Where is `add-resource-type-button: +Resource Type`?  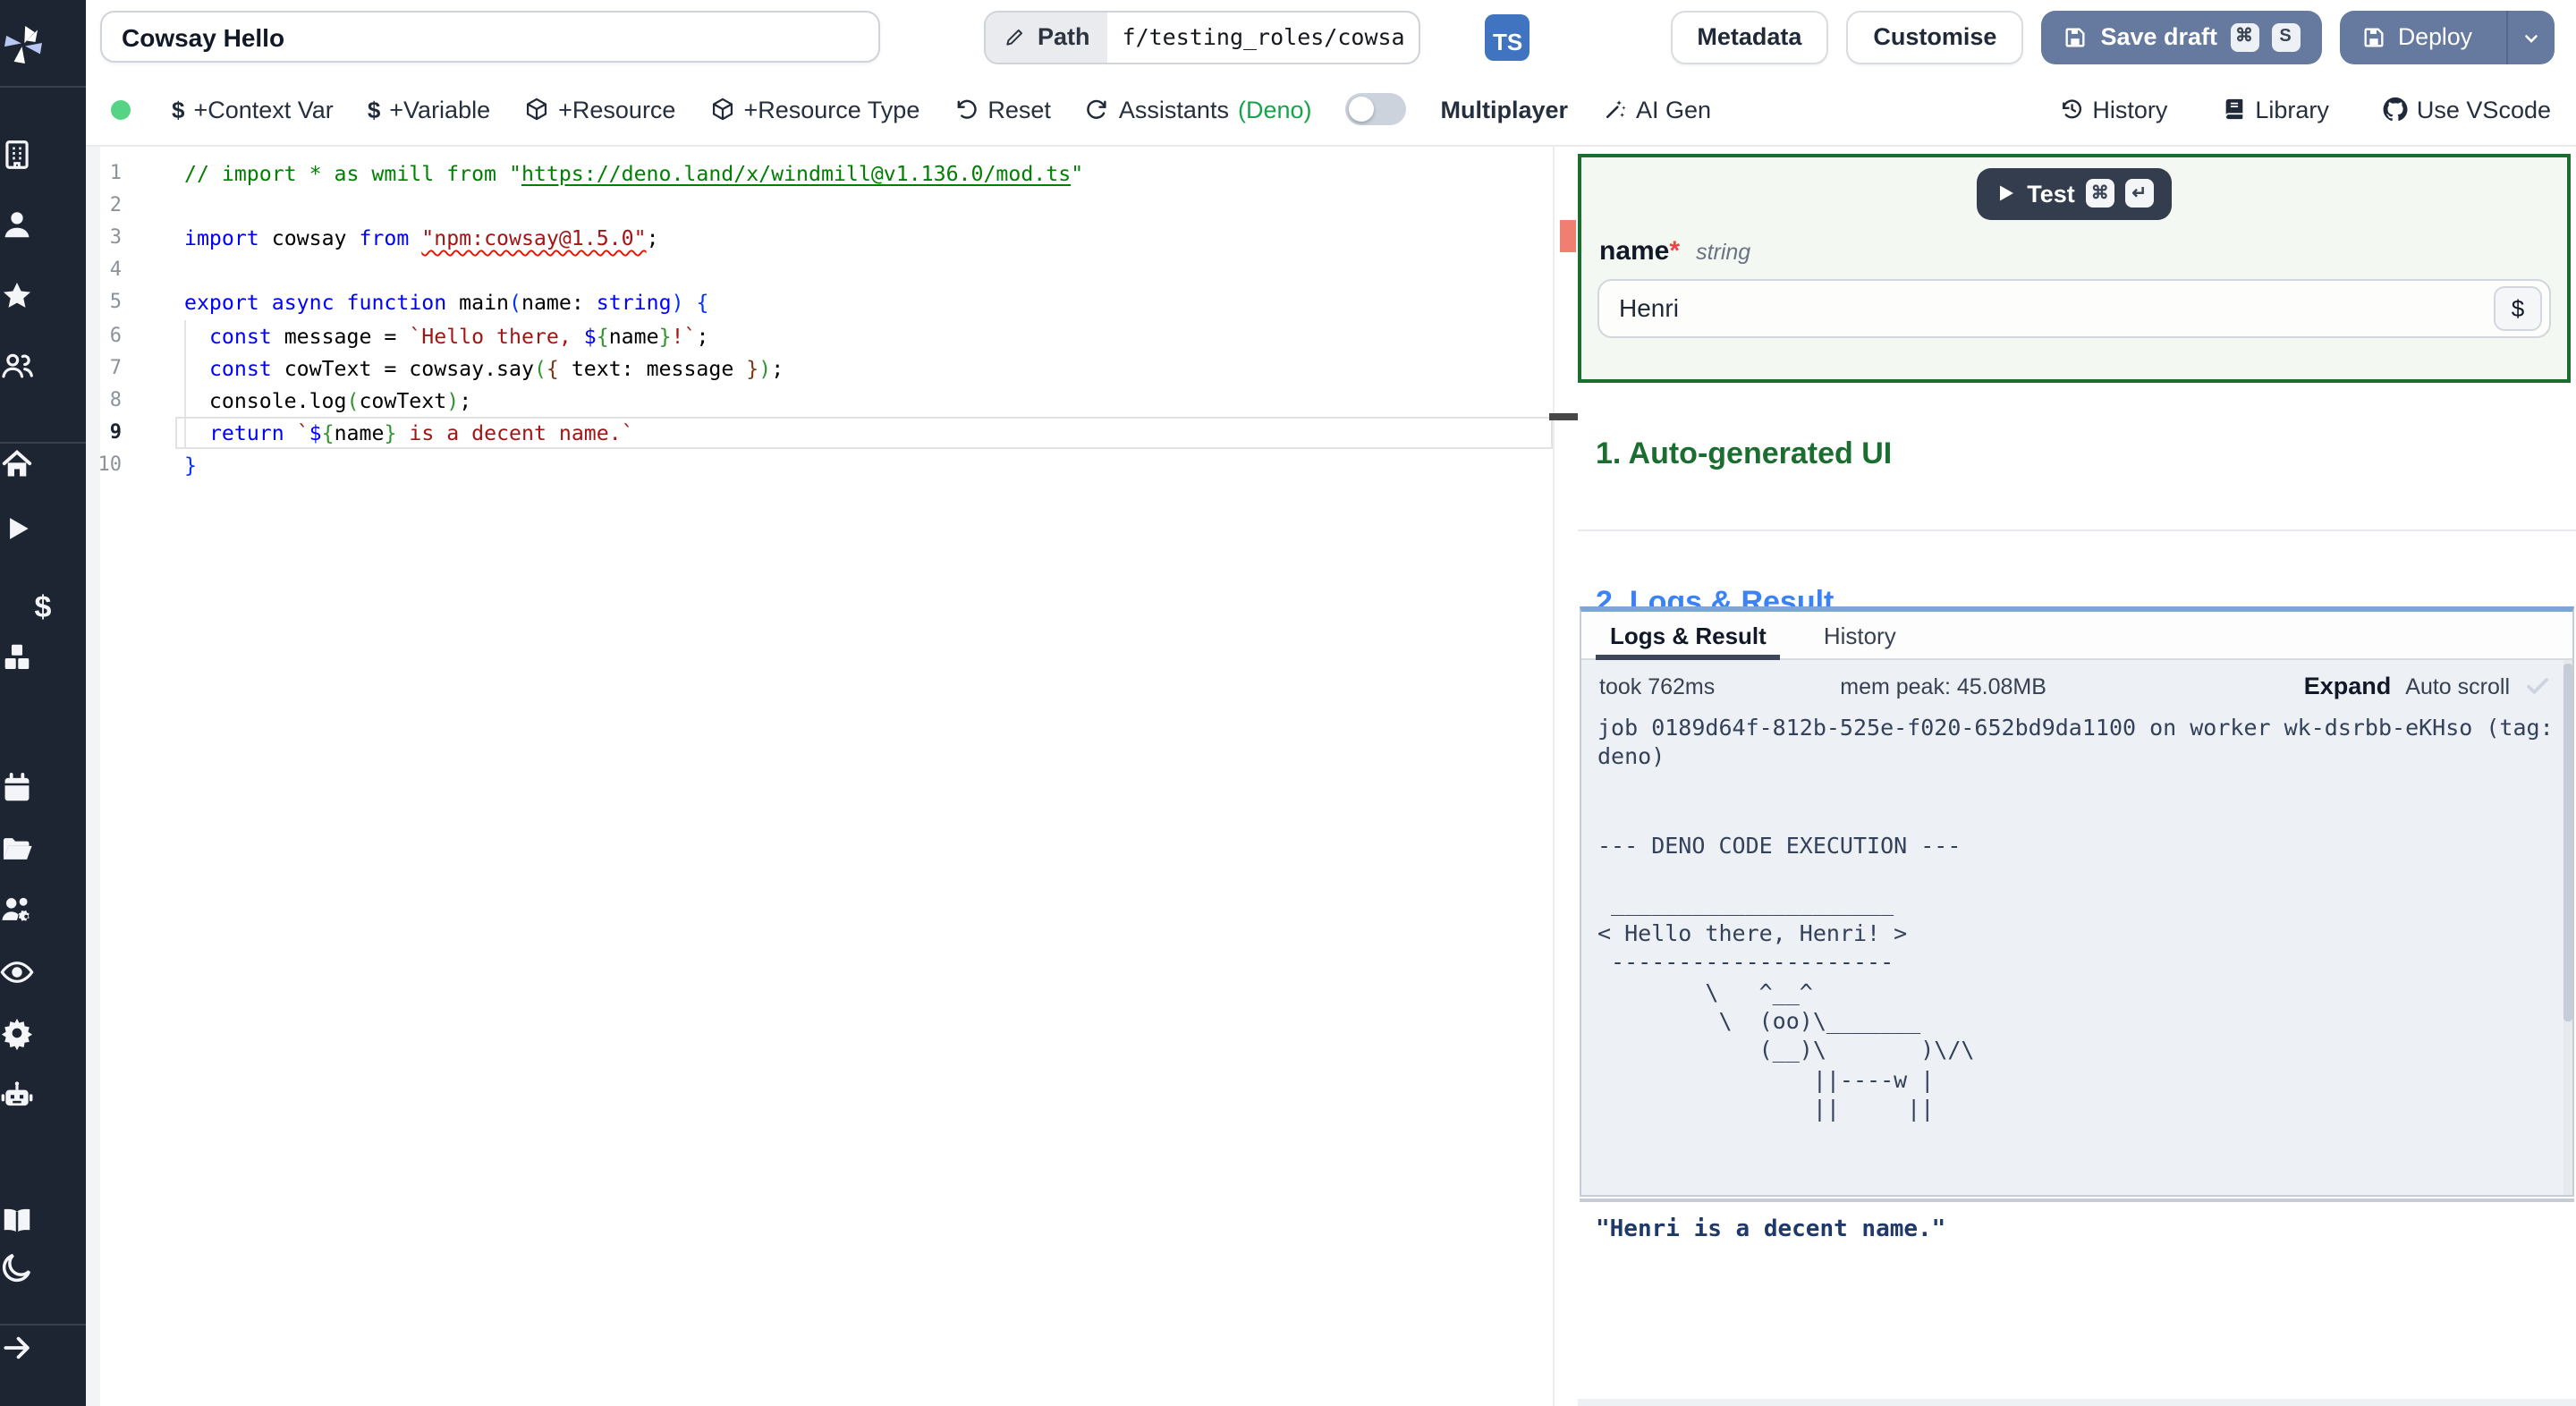
add-resource-type-button: +Resource Type is located at coordinates (814, 110).